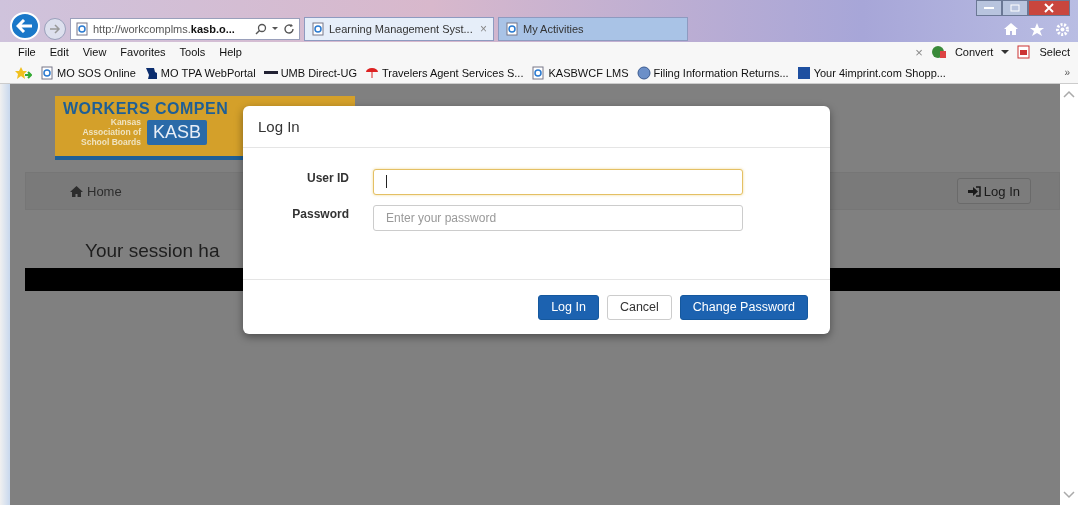 Image resolution: width=1078 pixels, height=505 pixels. What do you see at coordinates (974, 52) in the screenshot?
I see `convert-button: Convert` at bounding box center [974, 52].